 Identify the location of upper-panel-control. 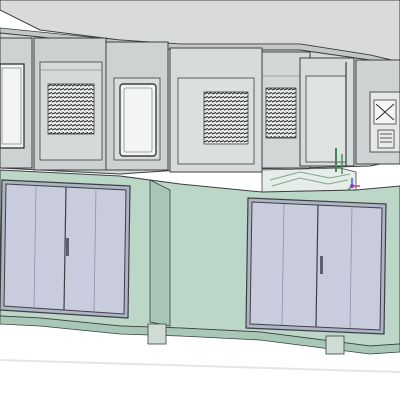
(377, 112).